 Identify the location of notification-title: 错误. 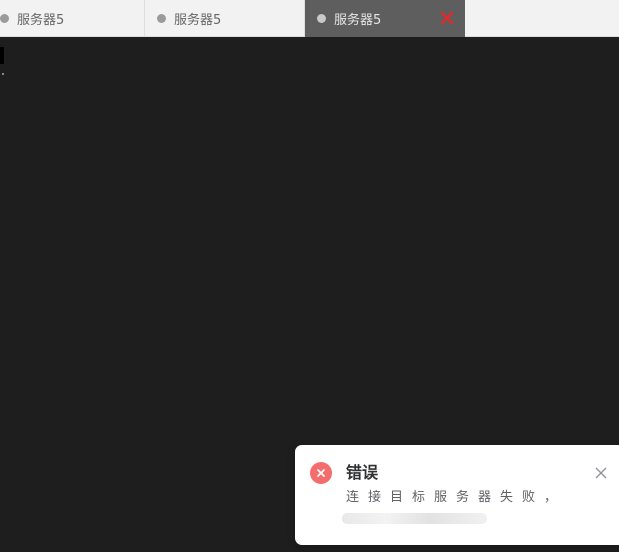
(362, 472).